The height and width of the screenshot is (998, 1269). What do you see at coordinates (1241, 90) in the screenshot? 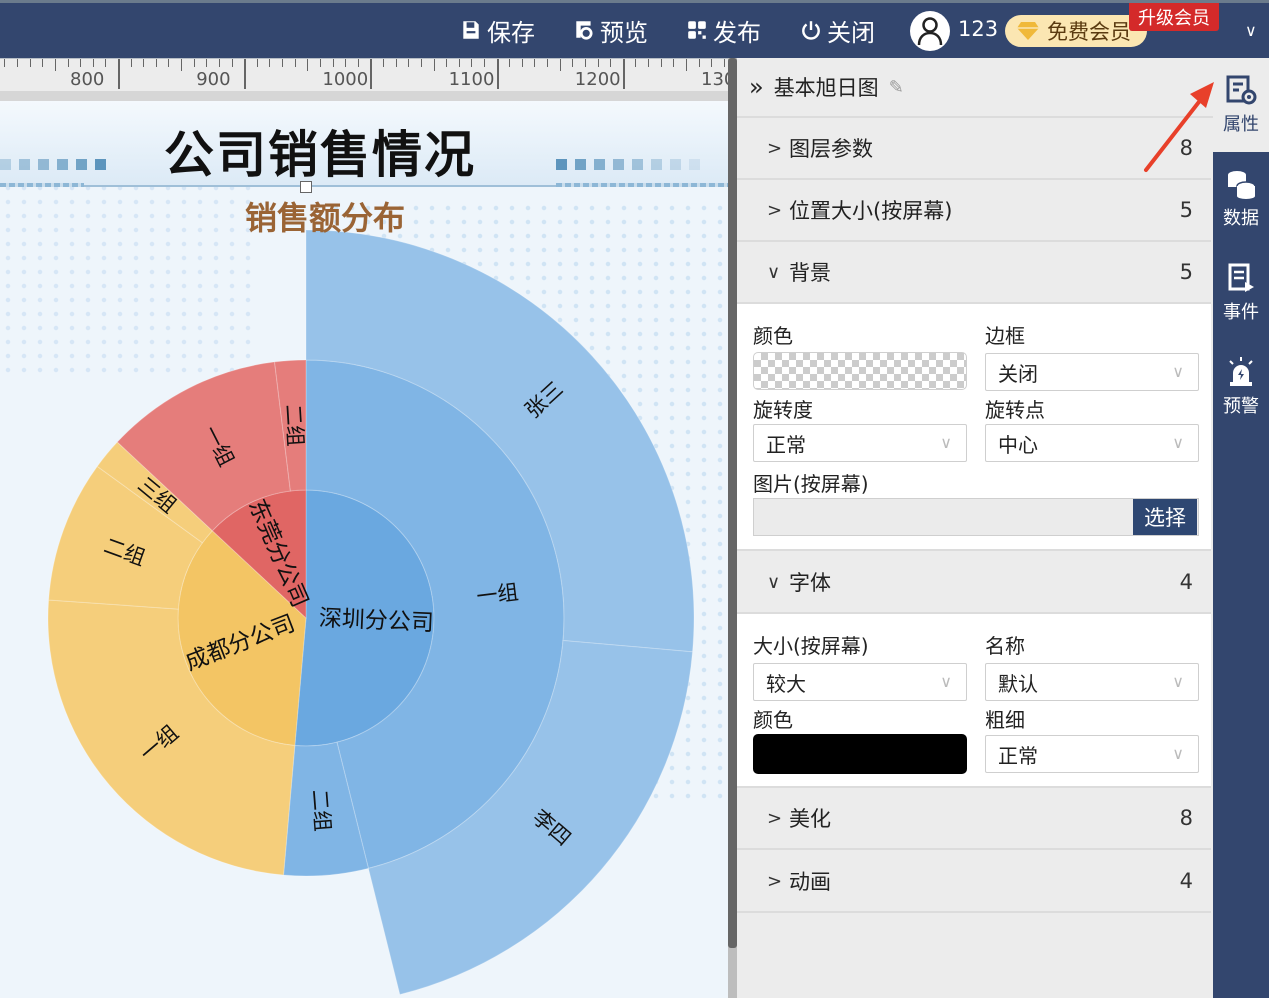
I see `properties-icon` at bounding box center [1241, 90].